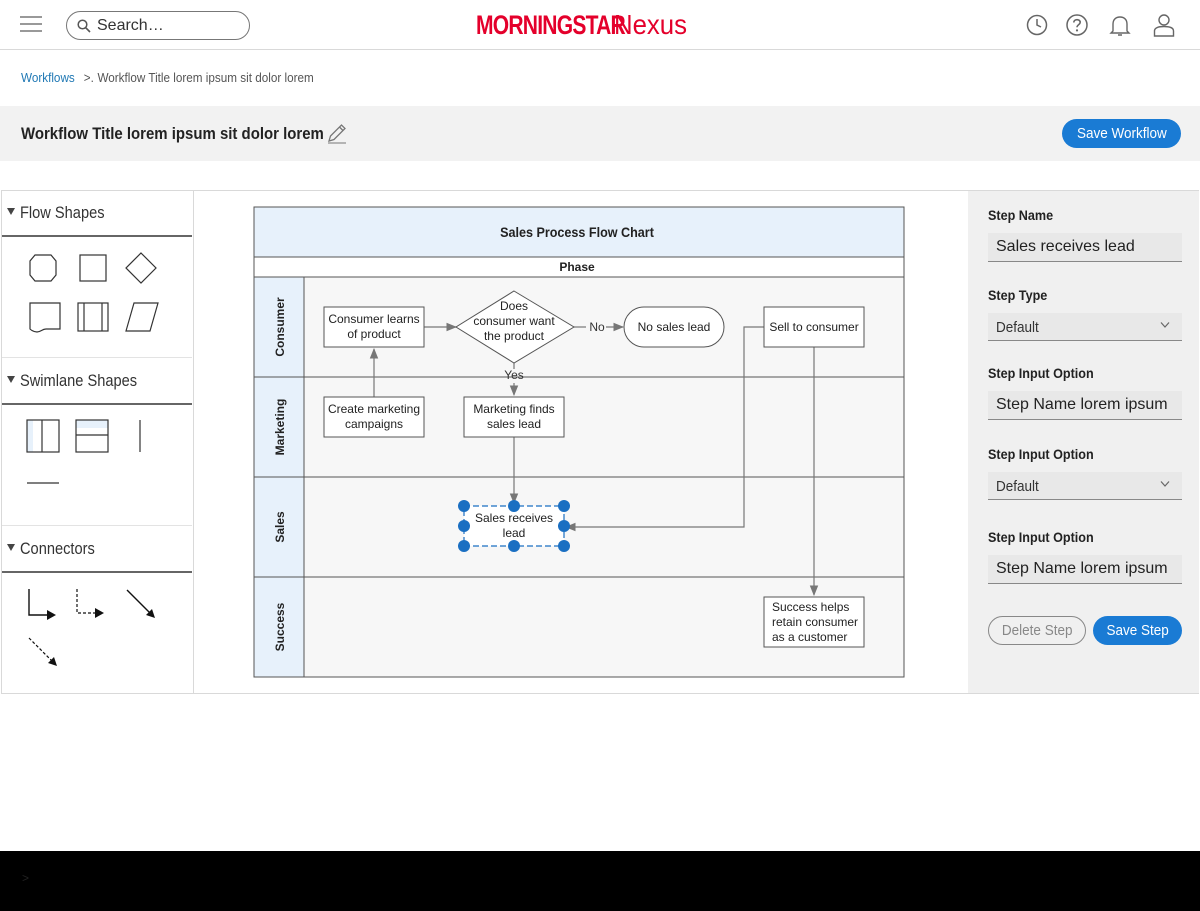 Image resolution: width=1200 pixels, height=911 pixels. Describe the element at coordinates (167, 25) in the screenshot. I see `search-input` at that location.